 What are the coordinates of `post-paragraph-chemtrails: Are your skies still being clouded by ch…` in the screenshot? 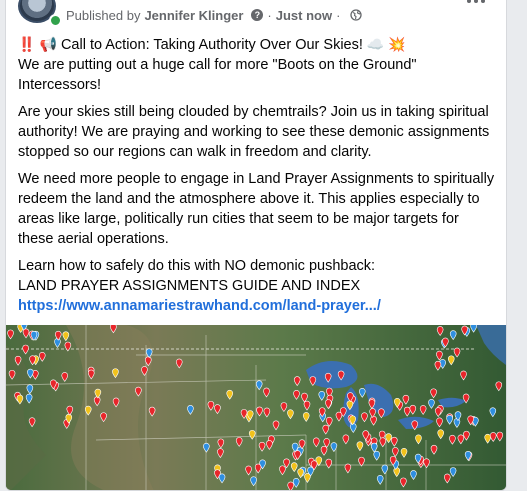 It's located at (254, 132).